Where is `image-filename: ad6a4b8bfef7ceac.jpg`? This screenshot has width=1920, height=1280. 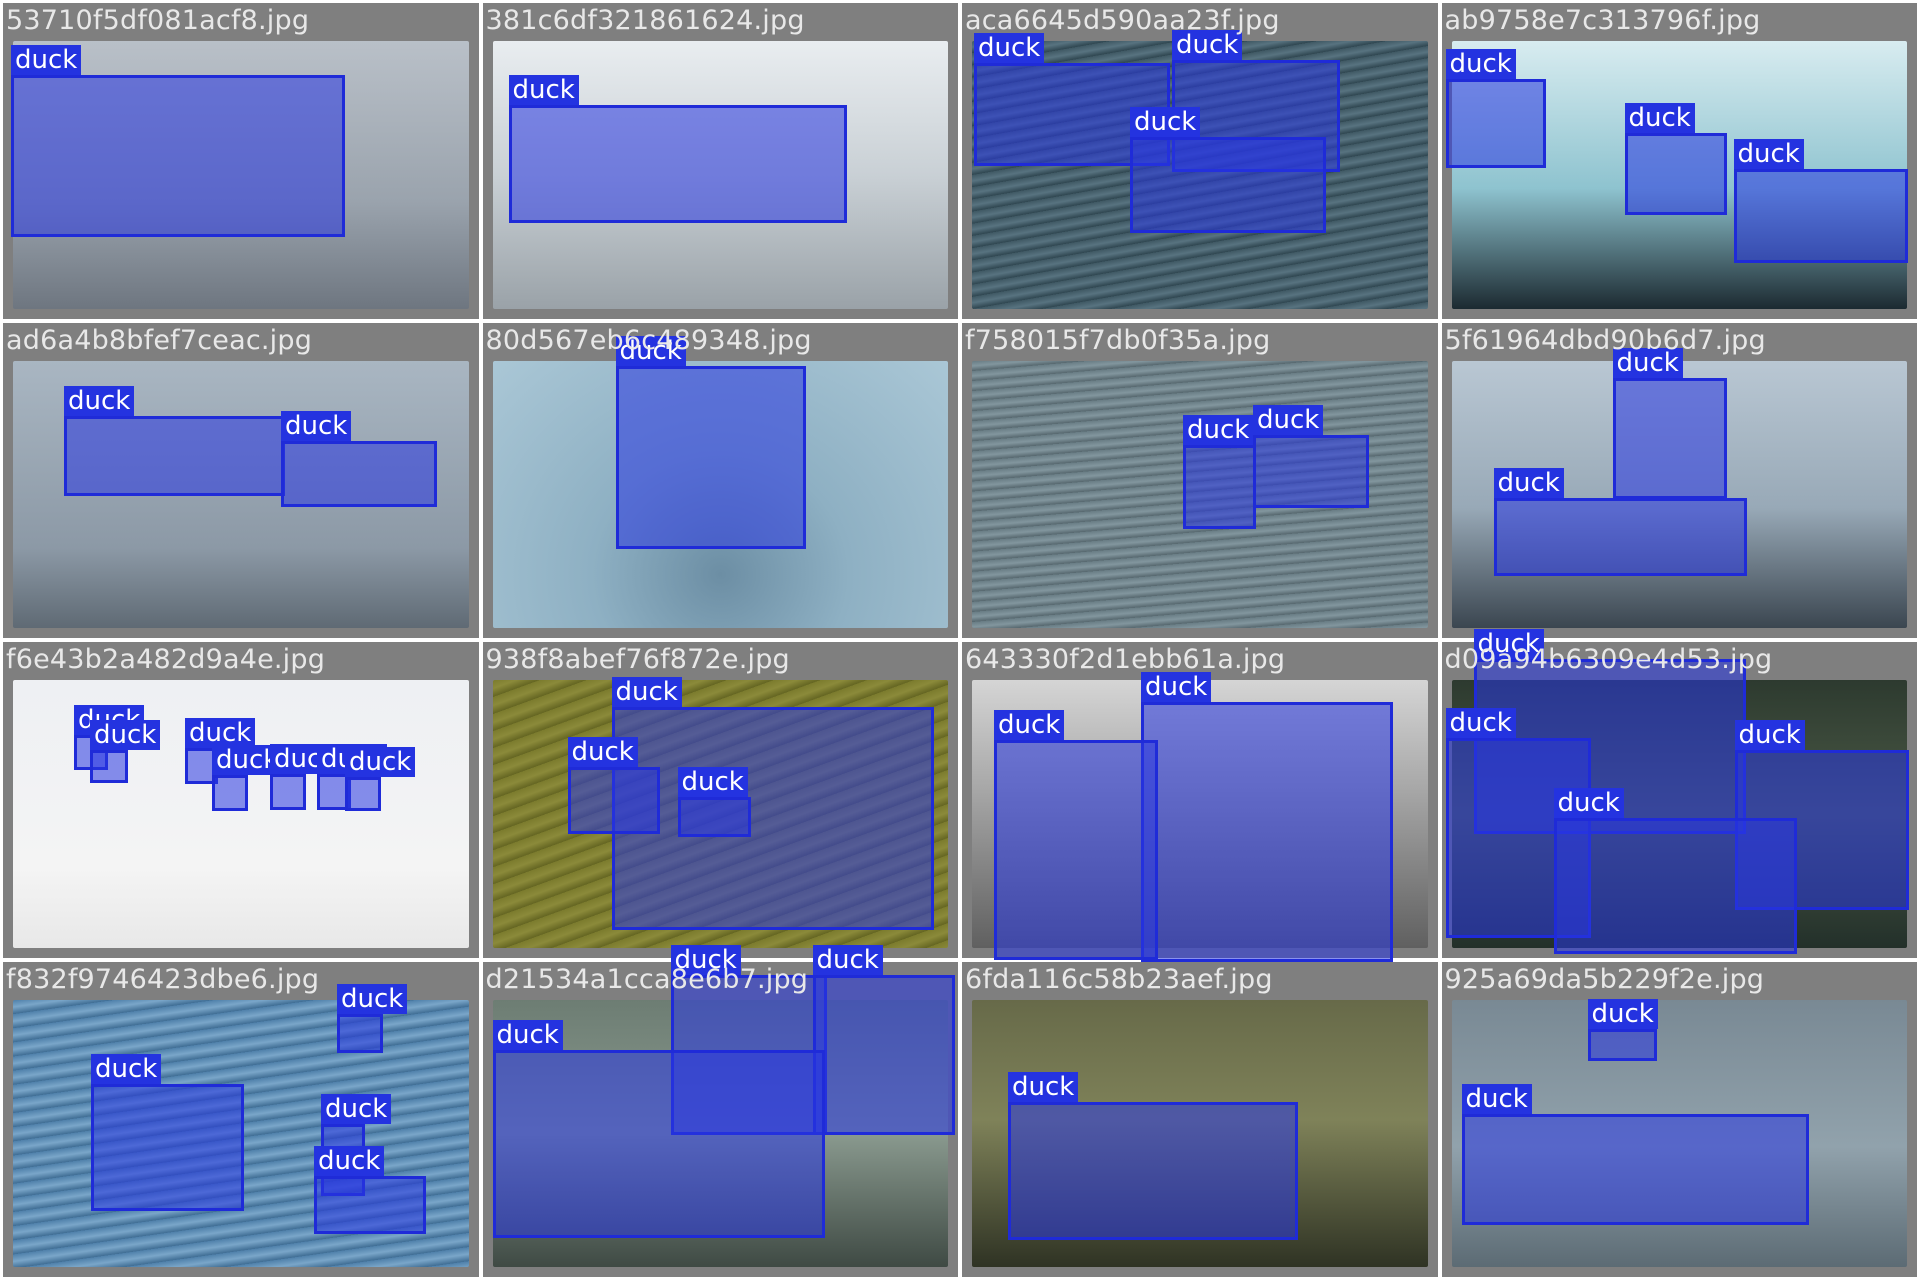 image-filename: ad6a4b8bfef7ceac.jpg is located at coordinates (159, 340).